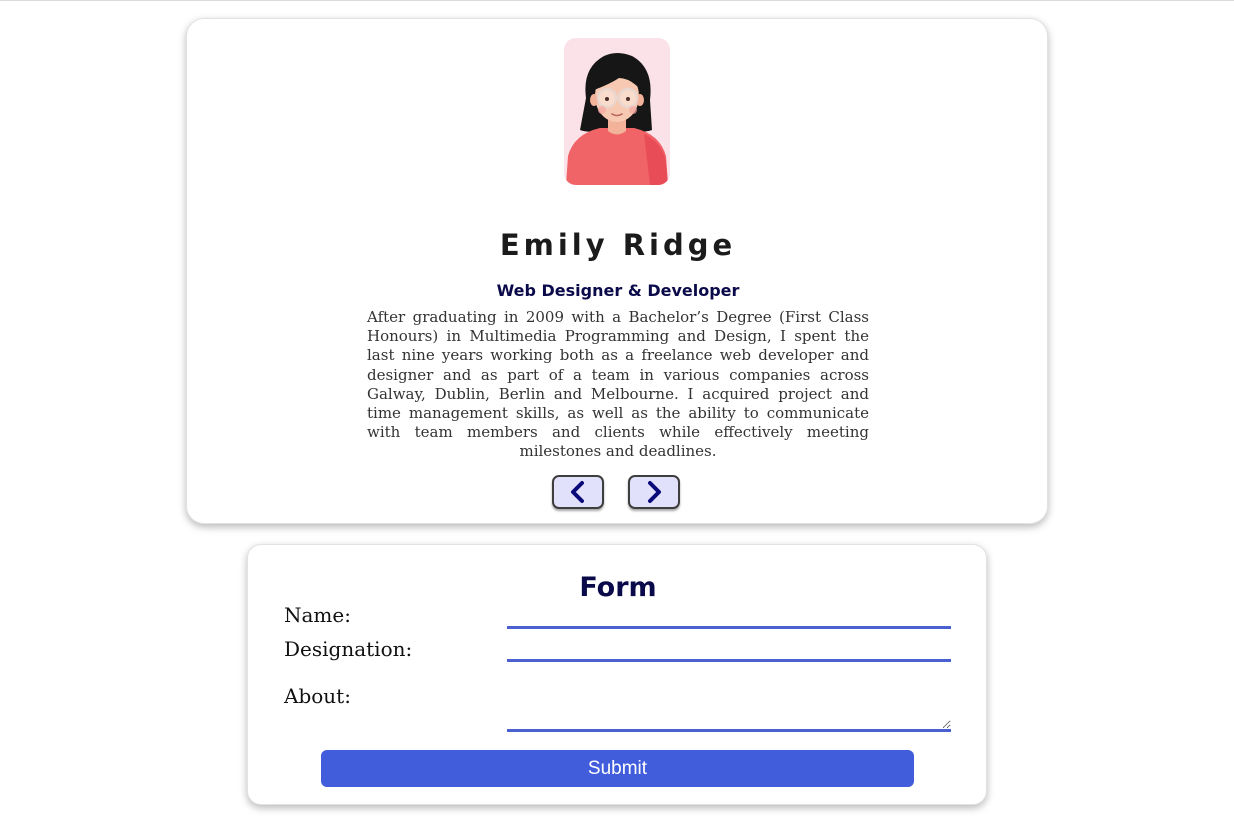 This screenshot has height=823, width=1234. I want to click on designation-label: Designation:, so click(348, 649).